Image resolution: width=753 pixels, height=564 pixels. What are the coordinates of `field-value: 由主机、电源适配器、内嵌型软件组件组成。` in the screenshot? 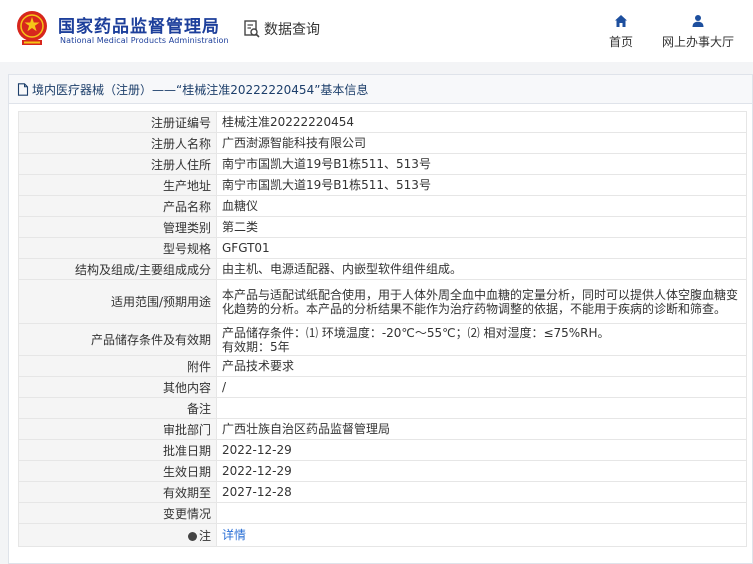 It's located at (481, 269).